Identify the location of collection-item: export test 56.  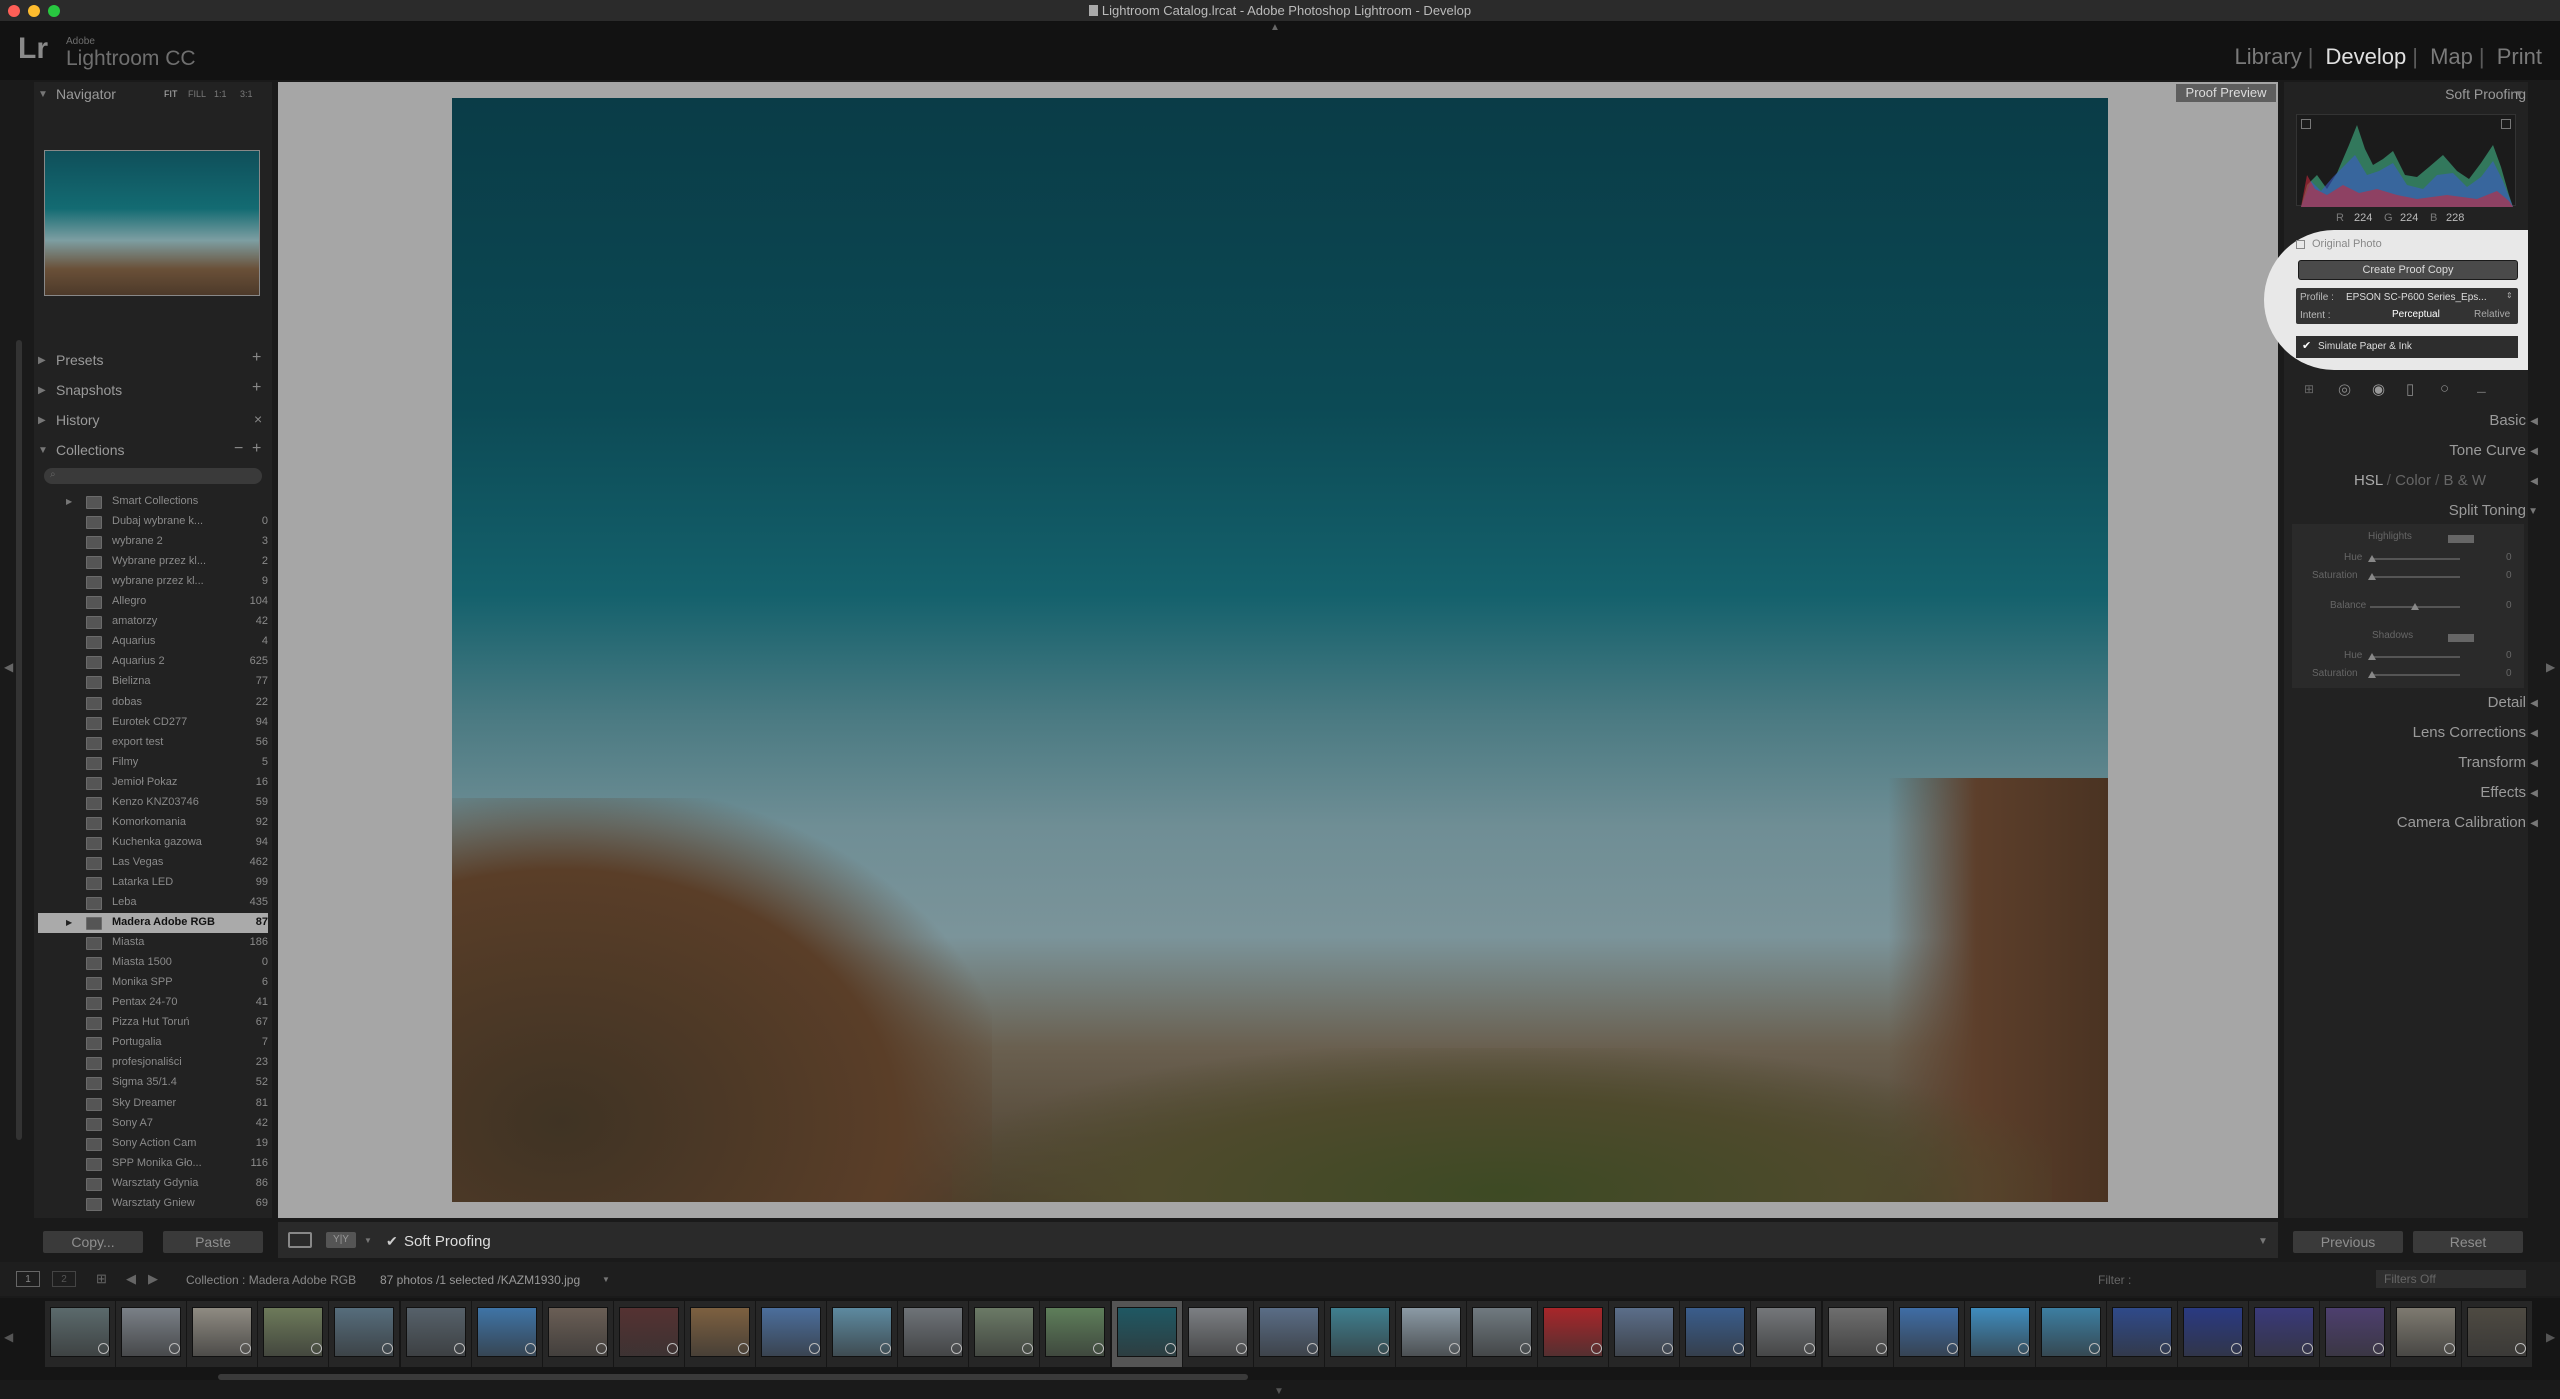
(153, 743).